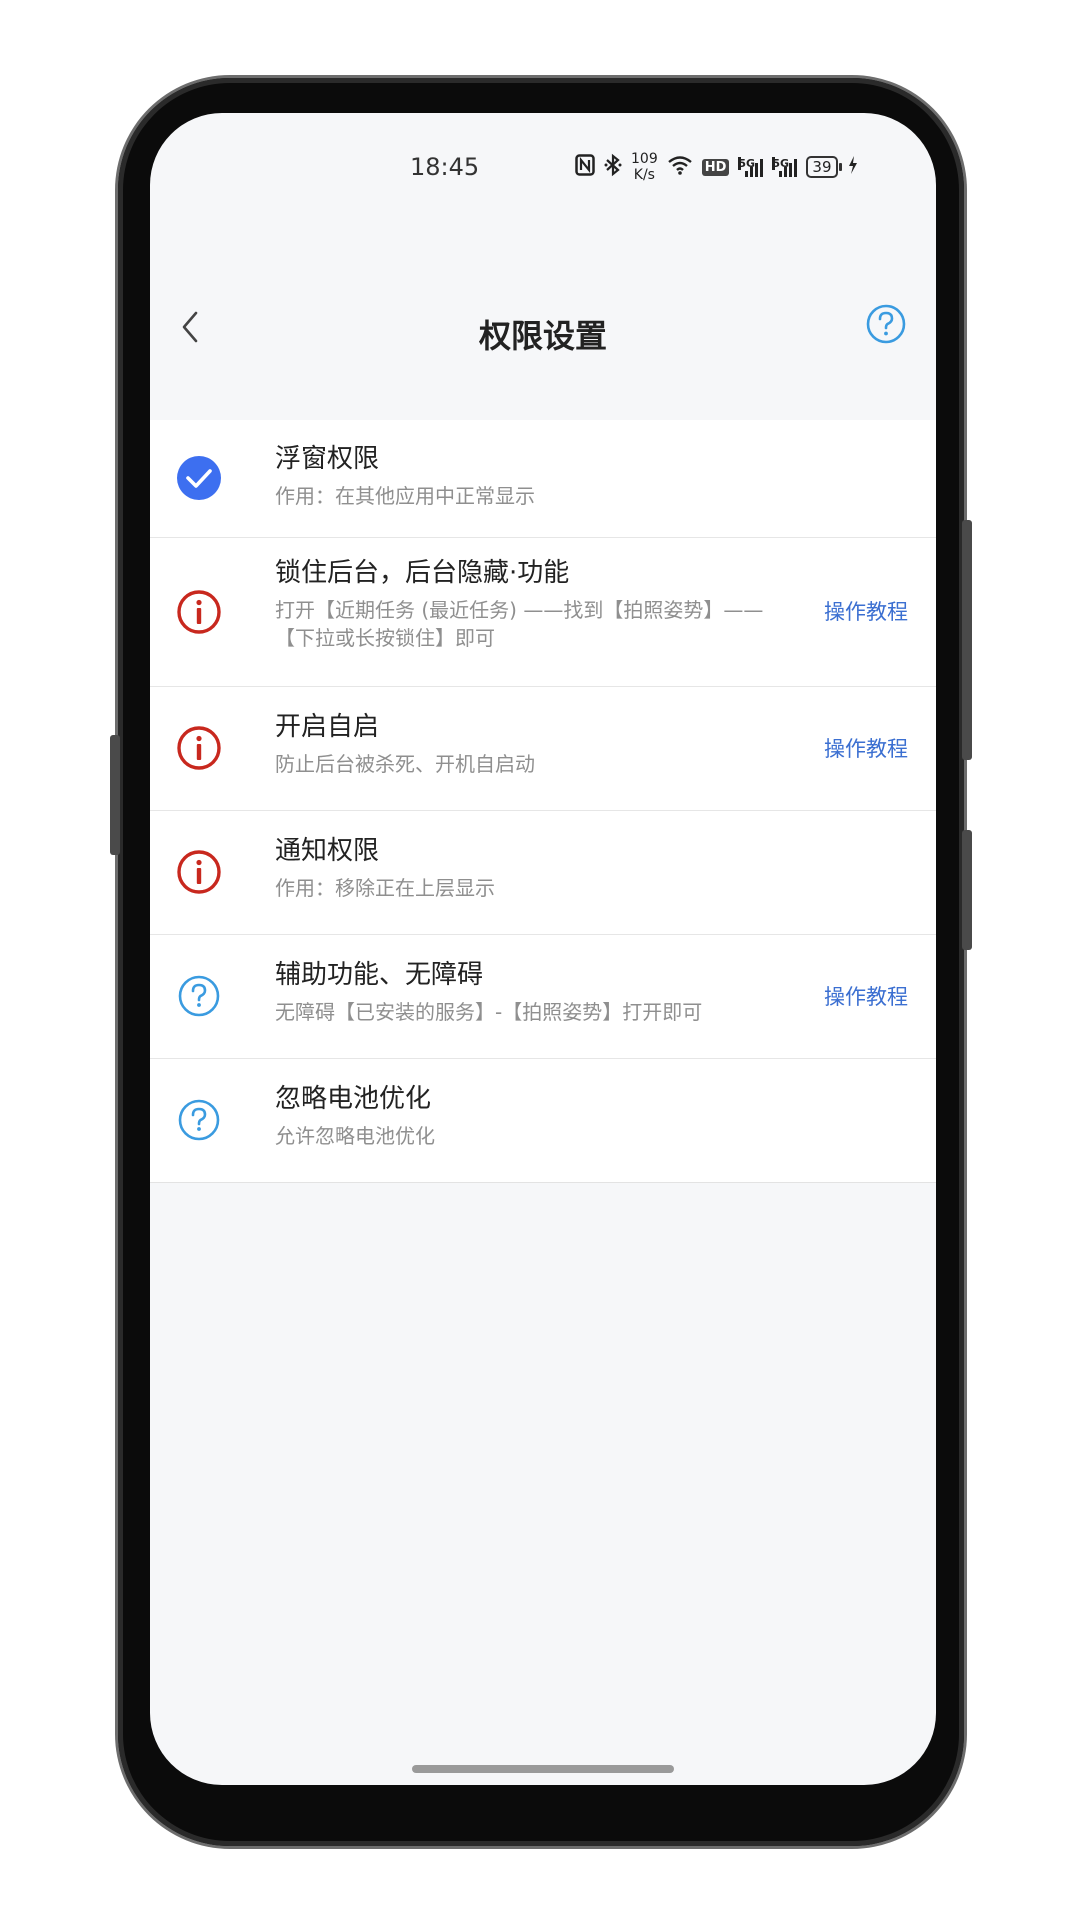  What do you see at coordinates (747, 163) in the screenshot?
I see `signal-label: 5G` at bounding box center [747, 163].